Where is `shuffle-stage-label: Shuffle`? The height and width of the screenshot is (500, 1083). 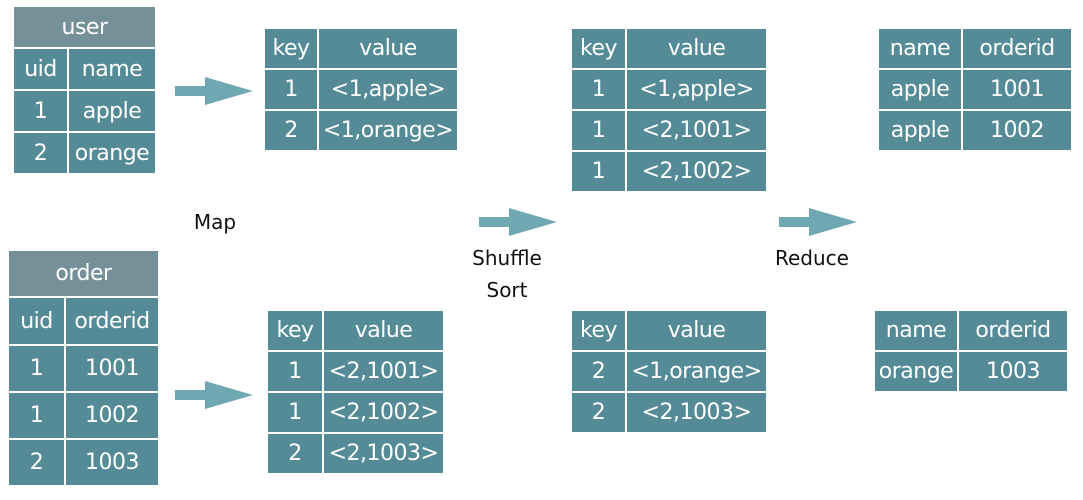 shuffle-stage-label: Shuffle is located at coordinates (507, 258).